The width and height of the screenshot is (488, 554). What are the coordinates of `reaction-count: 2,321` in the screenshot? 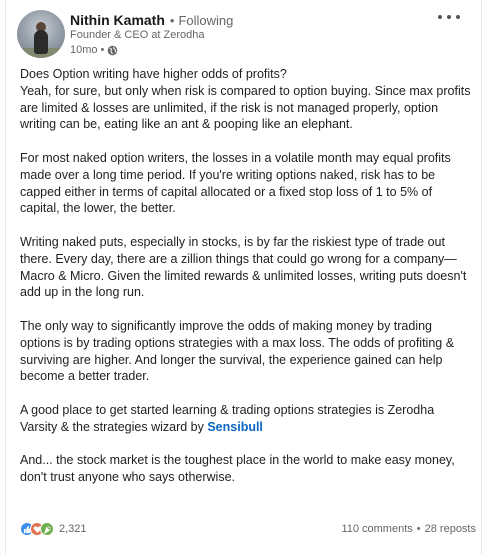 It's located at (73, 529).